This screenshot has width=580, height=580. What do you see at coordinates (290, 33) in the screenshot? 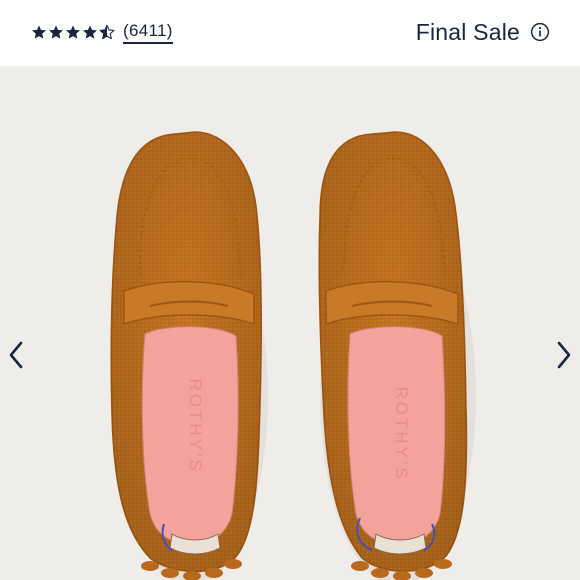
I see `product-header: (6411) Final Sale` at bounding box center [290, 33].